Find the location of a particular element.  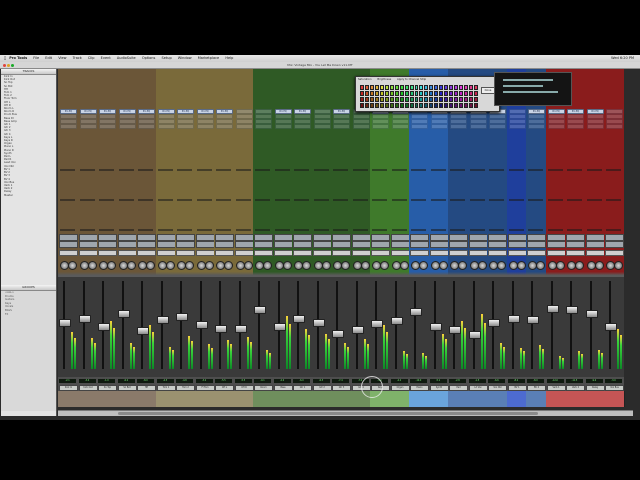

menu-edit: Edit is located at coordinates (48, 58).